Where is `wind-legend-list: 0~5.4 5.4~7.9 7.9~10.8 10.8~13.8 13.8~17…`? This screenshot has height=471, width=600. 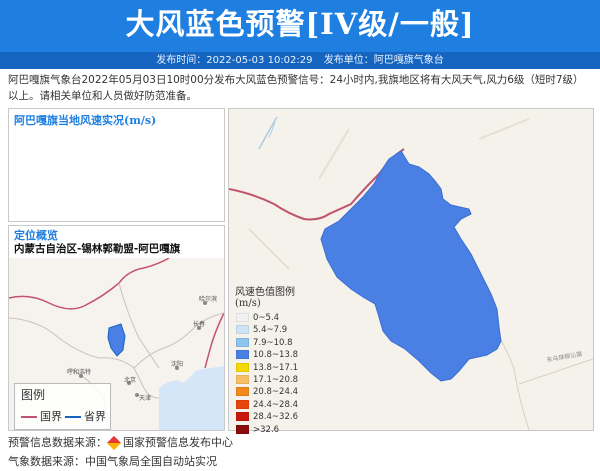
wind-legend-list: 0~5.4 5.4~7.9 7.9~10.8 10.8~13.8 13.8~17… is located at coordinates (277, 374).